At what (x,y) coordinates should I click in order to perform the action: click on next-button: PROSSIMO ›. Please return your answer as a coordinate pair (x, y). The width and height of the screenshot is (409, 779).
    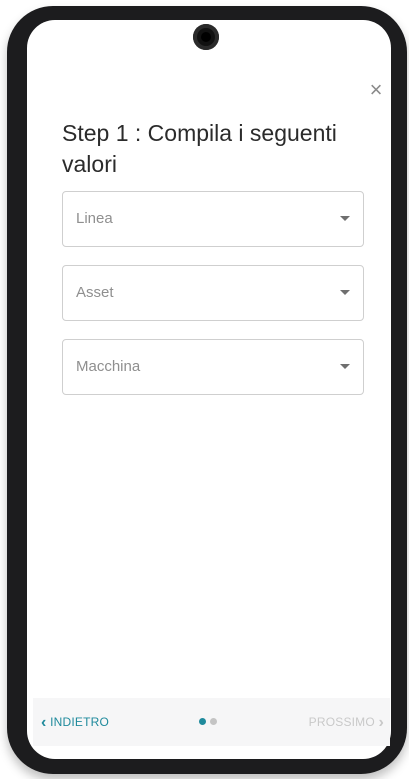
    Looking at the image, I should click on (346, 722).